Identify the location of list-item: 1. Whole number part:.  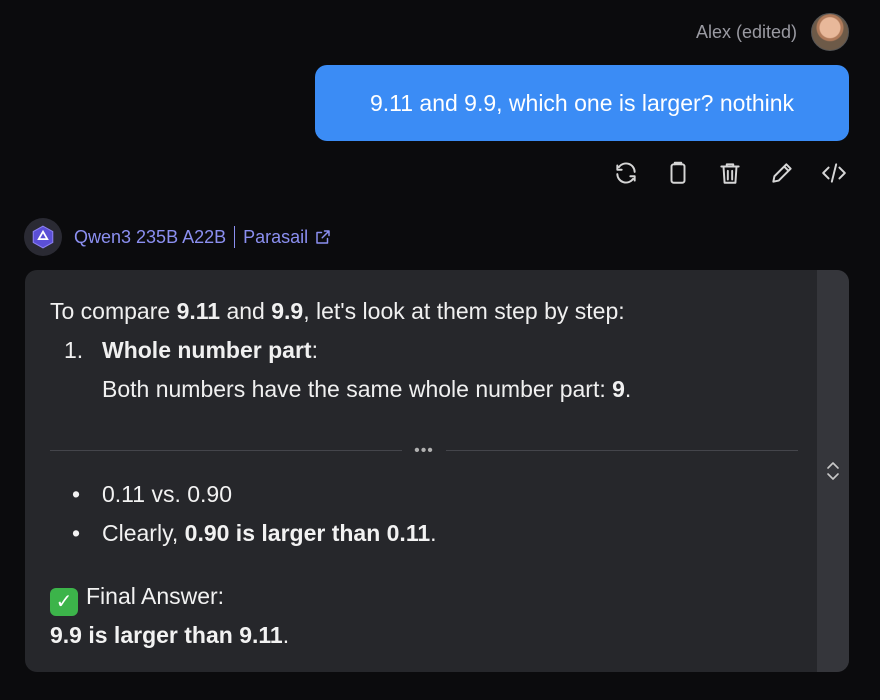
(435, 350).